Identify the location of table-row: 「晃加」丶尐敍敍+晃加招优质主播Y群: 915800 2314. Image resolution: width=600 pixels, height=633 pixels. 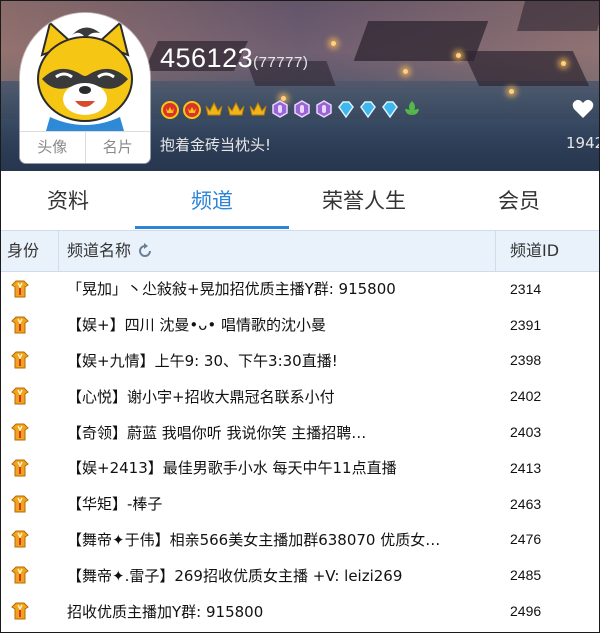
(300, 289).